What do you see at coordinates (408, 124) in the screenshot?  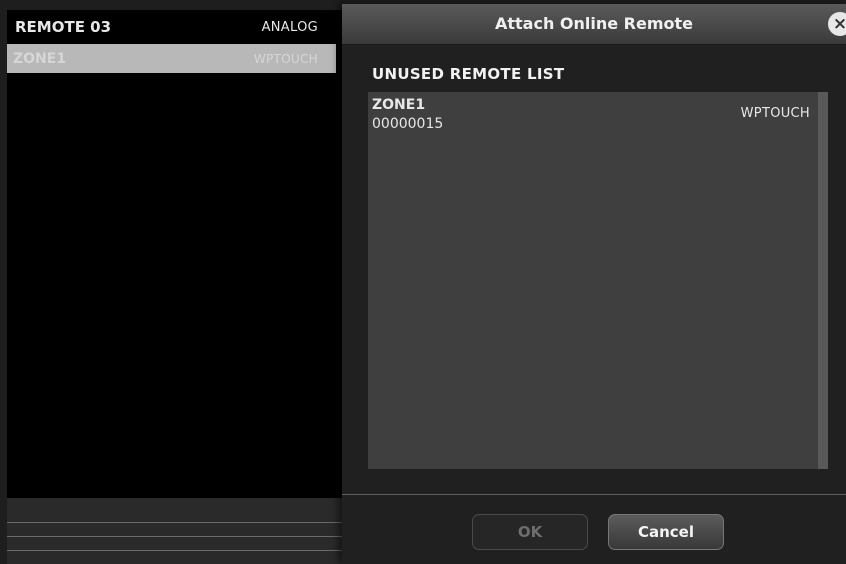 I see `remote-item-id: 00000015` at bounding box center [408, 124].